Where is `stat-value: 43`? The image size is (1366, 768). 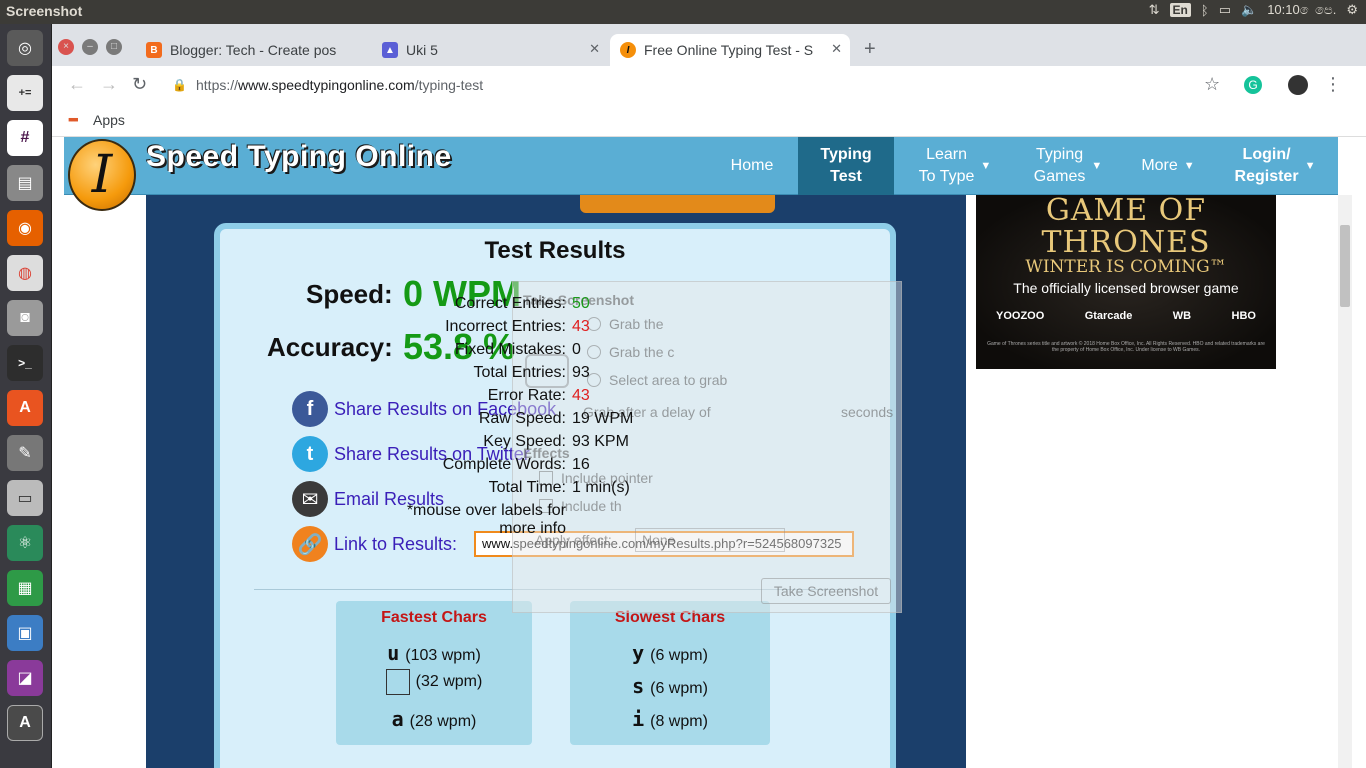
stat-value: 43 is located at coordinates (581, 395).